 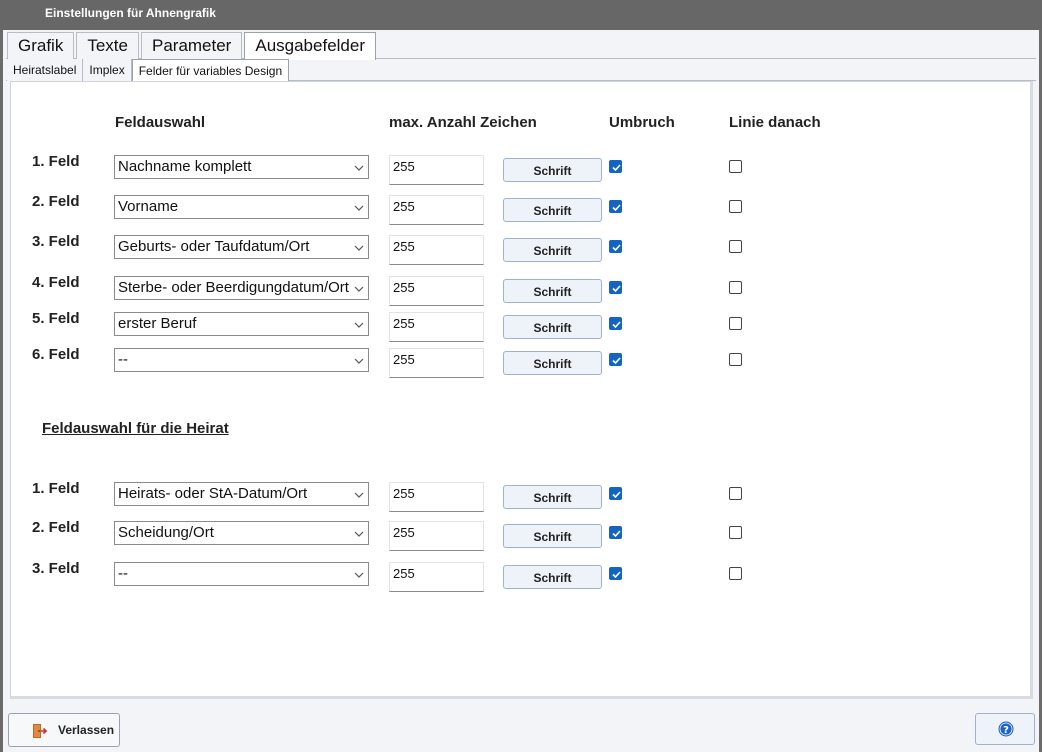 I want to click on marriage-field-3-umbruch-checkbox, so click(x=615, y=573).